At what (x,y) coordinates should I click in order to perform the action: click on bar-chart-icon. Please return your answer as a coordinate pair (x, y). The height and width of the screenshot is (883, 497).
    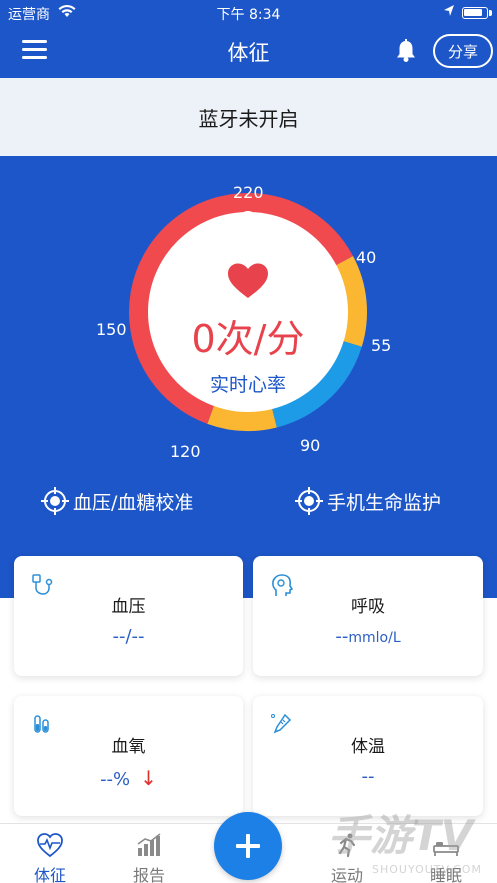
    Looking at the image, I should click on (149, 844).